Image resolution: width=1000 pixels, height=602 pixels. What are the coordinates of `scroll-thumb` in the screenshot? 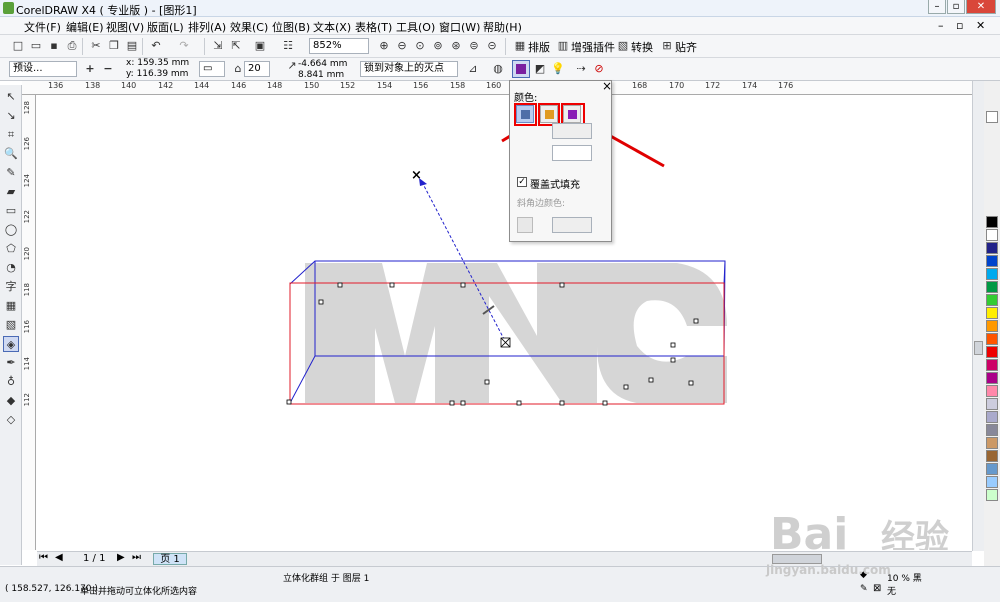 It's located at (978, 348).